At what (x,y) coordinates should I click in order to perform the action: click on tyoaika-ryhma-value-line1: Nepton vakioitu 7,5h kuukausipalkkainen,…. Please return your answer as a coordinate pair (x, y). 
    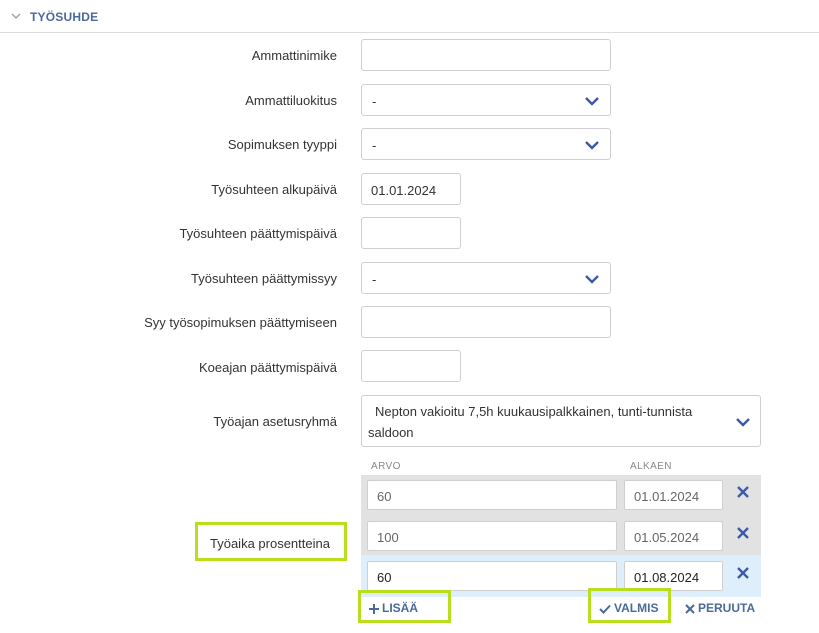
    Looking at the image, I should click on (534, 411).